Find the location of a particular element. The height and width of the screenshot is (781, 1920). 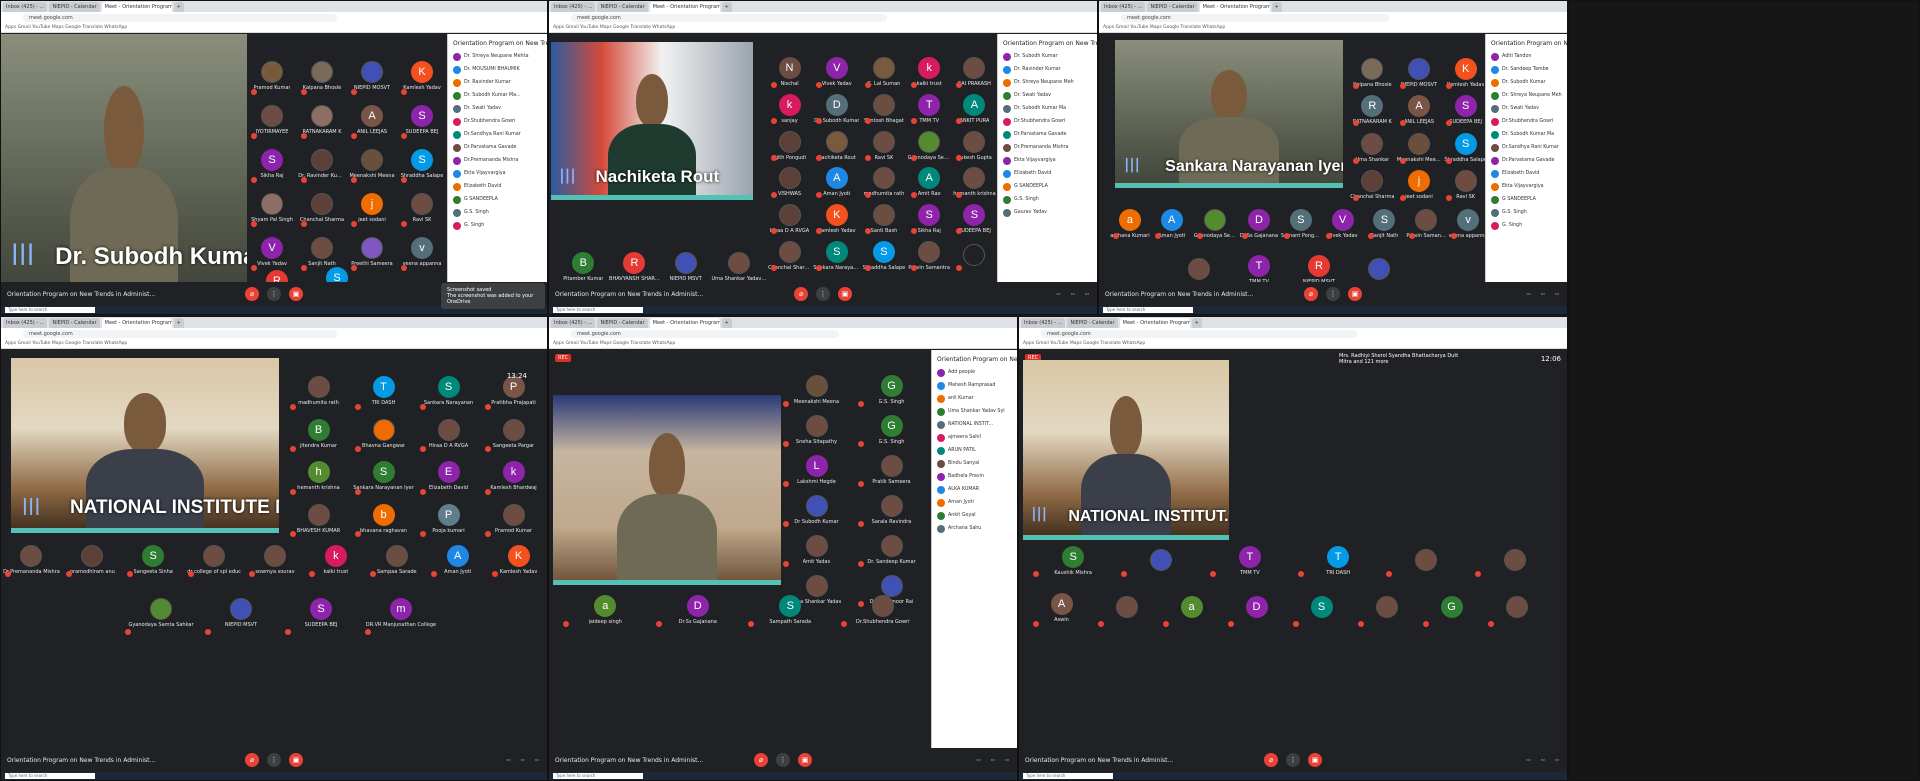

participant-tile: k kalki trust is located at coordinates (335, 560).